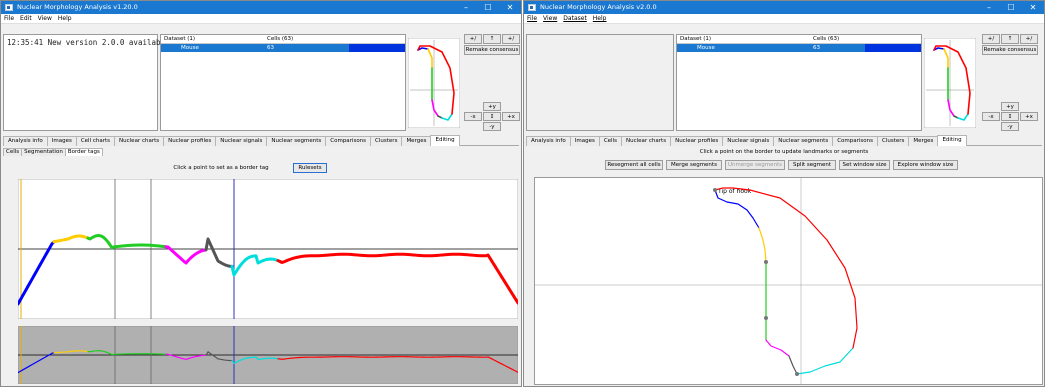 This screenshot has width=1045, height=387. What do you see at coordinates (812, 165) in the screenshot?
I see `split-segment-button: Split segment` at bounding box center [812, 165].